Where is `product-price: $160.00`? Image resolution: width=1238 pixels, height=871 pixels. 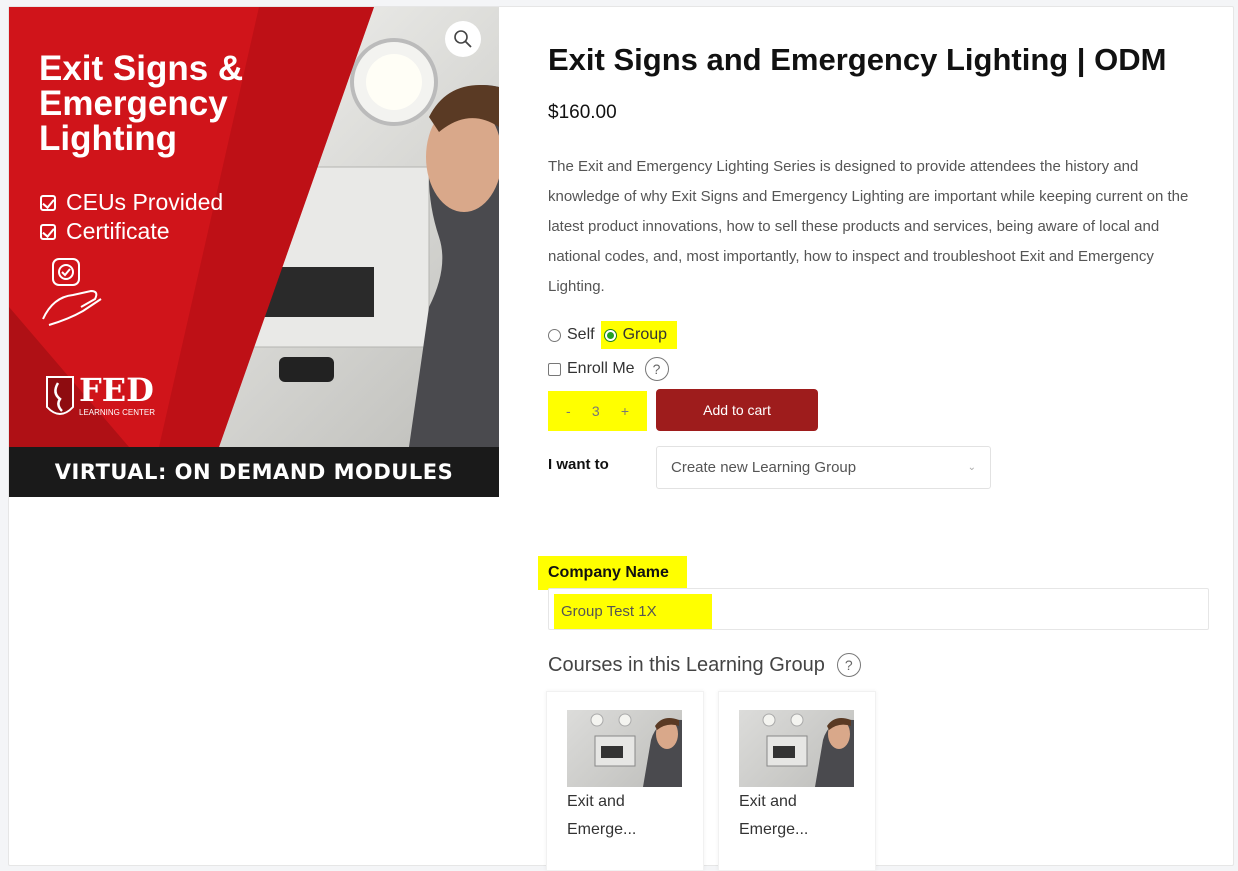 product-price: $160.00 is located at coordinates (582, 112).